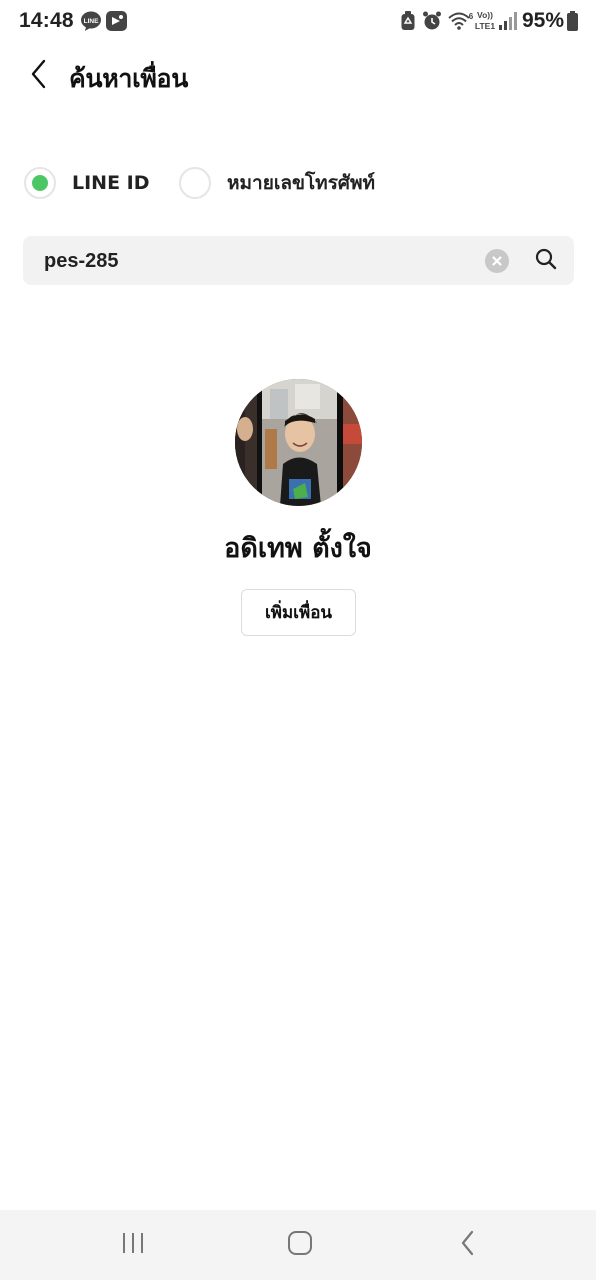  What do you see at coordinates (298, 22) in the screenshot?
I see `status-bar: 14:48 LINE 6 Vo)) LTE1 95%` at bounding box center [298, 22].